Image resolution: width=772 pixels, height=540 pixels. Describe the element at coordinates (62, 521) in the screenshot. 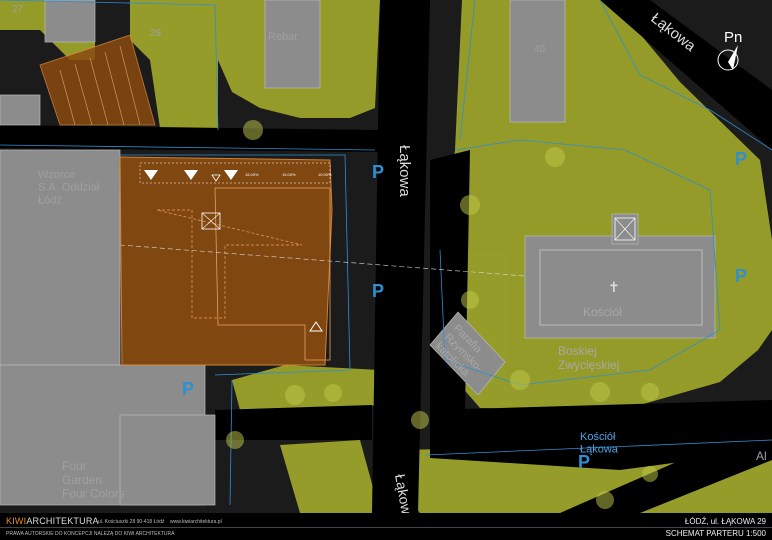

I see `brand-arch: ARCHITEKTURA` at that location.